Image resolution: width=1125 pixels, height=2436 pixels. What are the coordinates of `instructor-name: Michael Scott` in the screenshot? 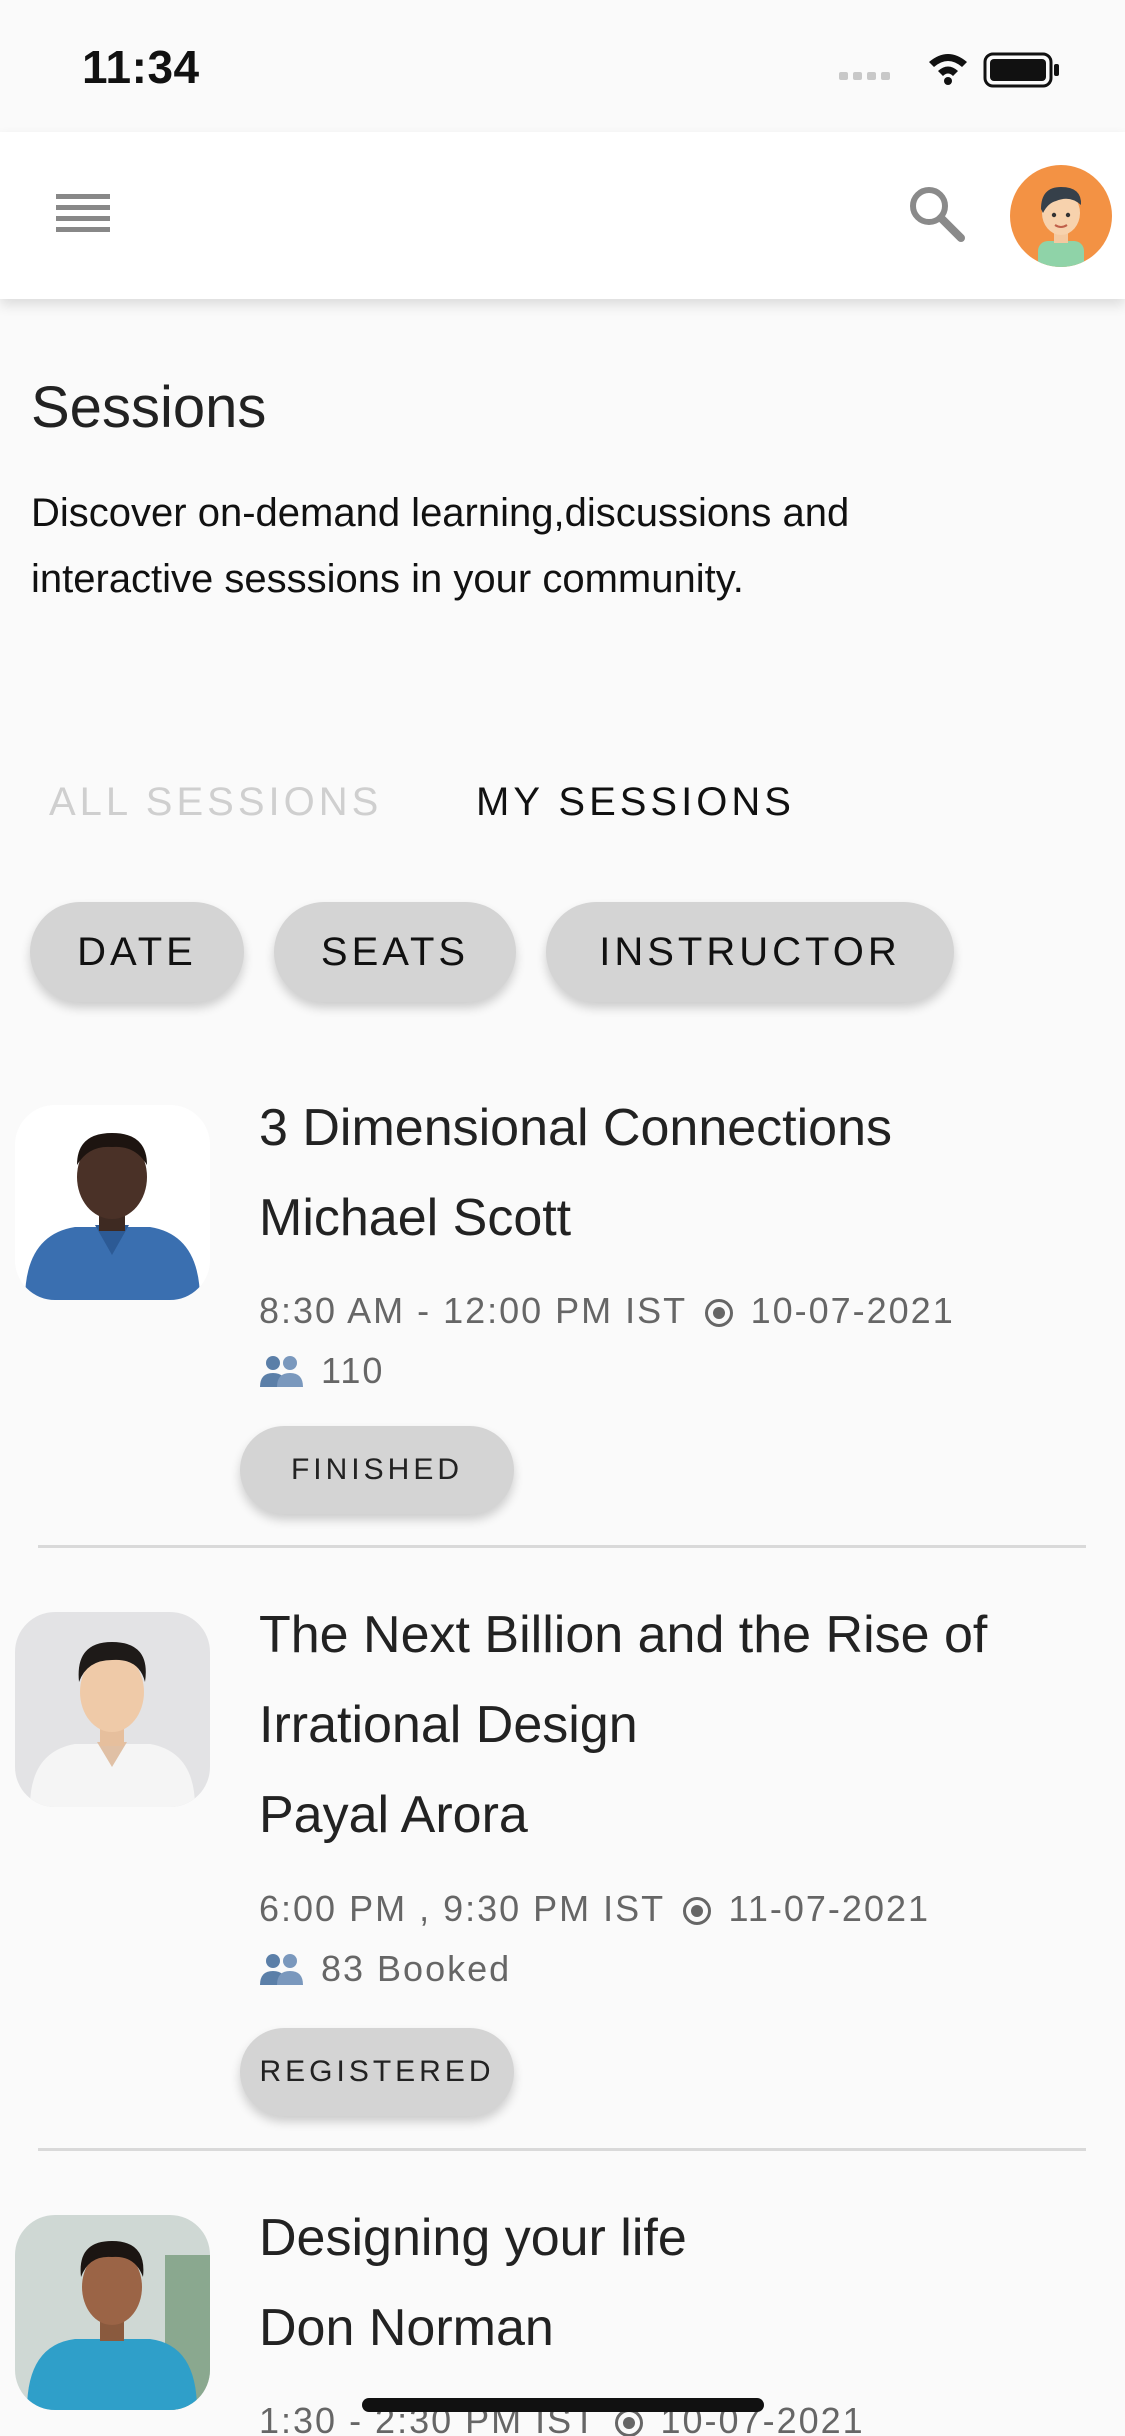 It's located at (415, 1218).